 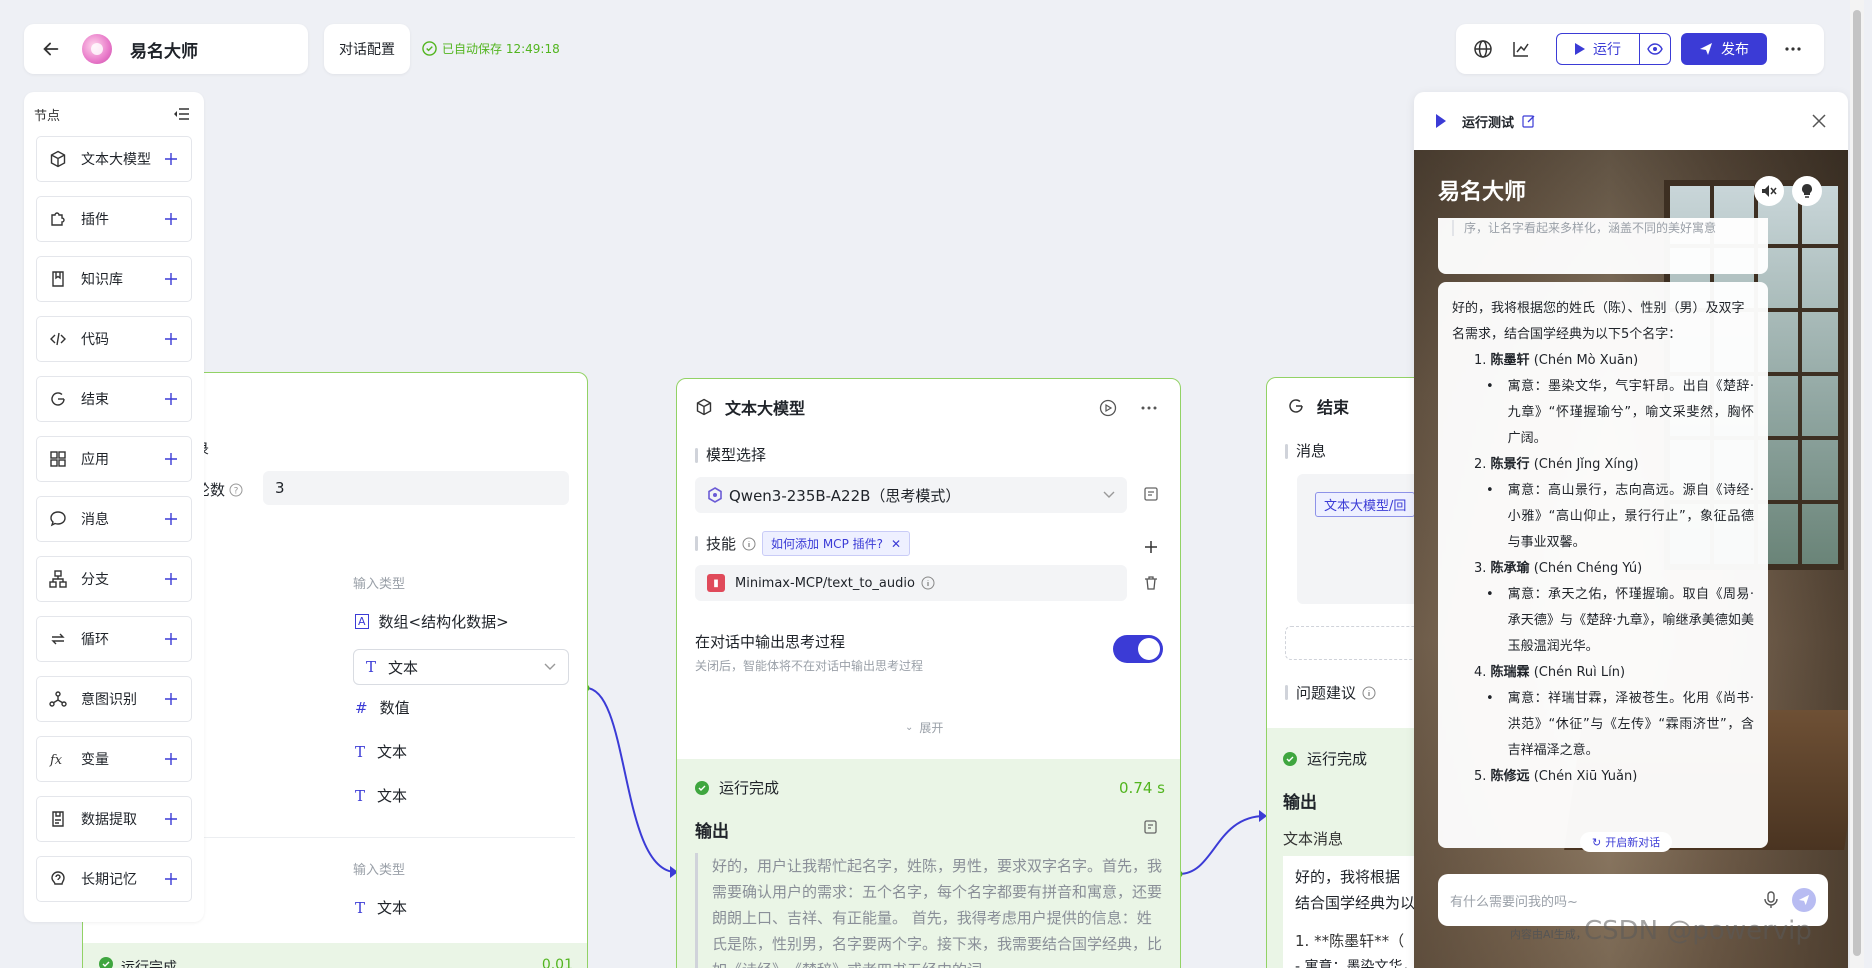 I want to click on run-node-icon, so click(x=1108, y=408).